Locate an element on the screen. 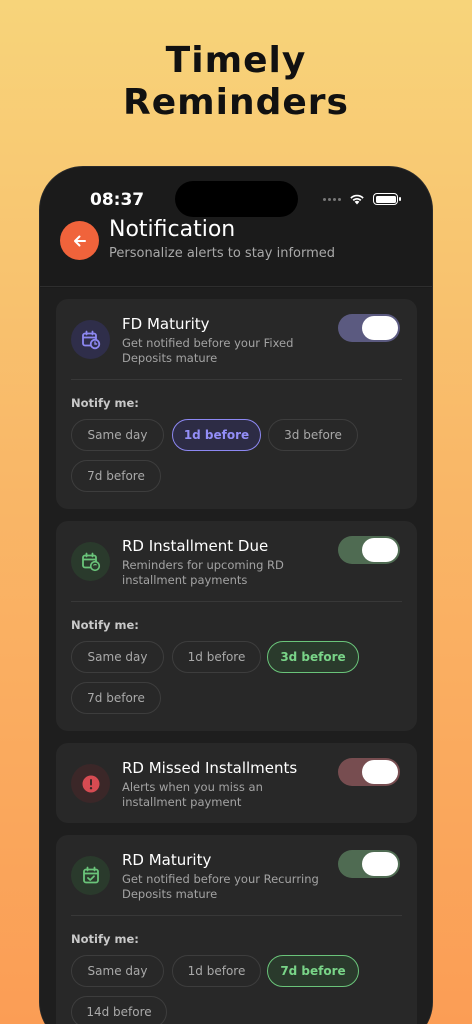 The height and width of the screenshot is (1024, 472). arrow-left-icon is located at coordinates (79, 240).